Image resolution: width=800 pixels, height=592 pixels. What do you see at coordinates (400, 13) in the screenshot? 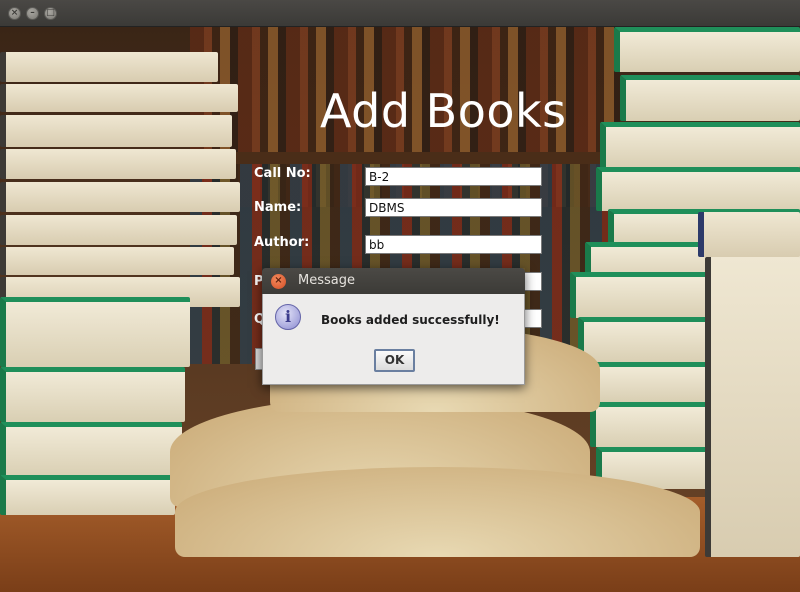
I see `window-titlebar: × – □` at bounding box center [400, 13].